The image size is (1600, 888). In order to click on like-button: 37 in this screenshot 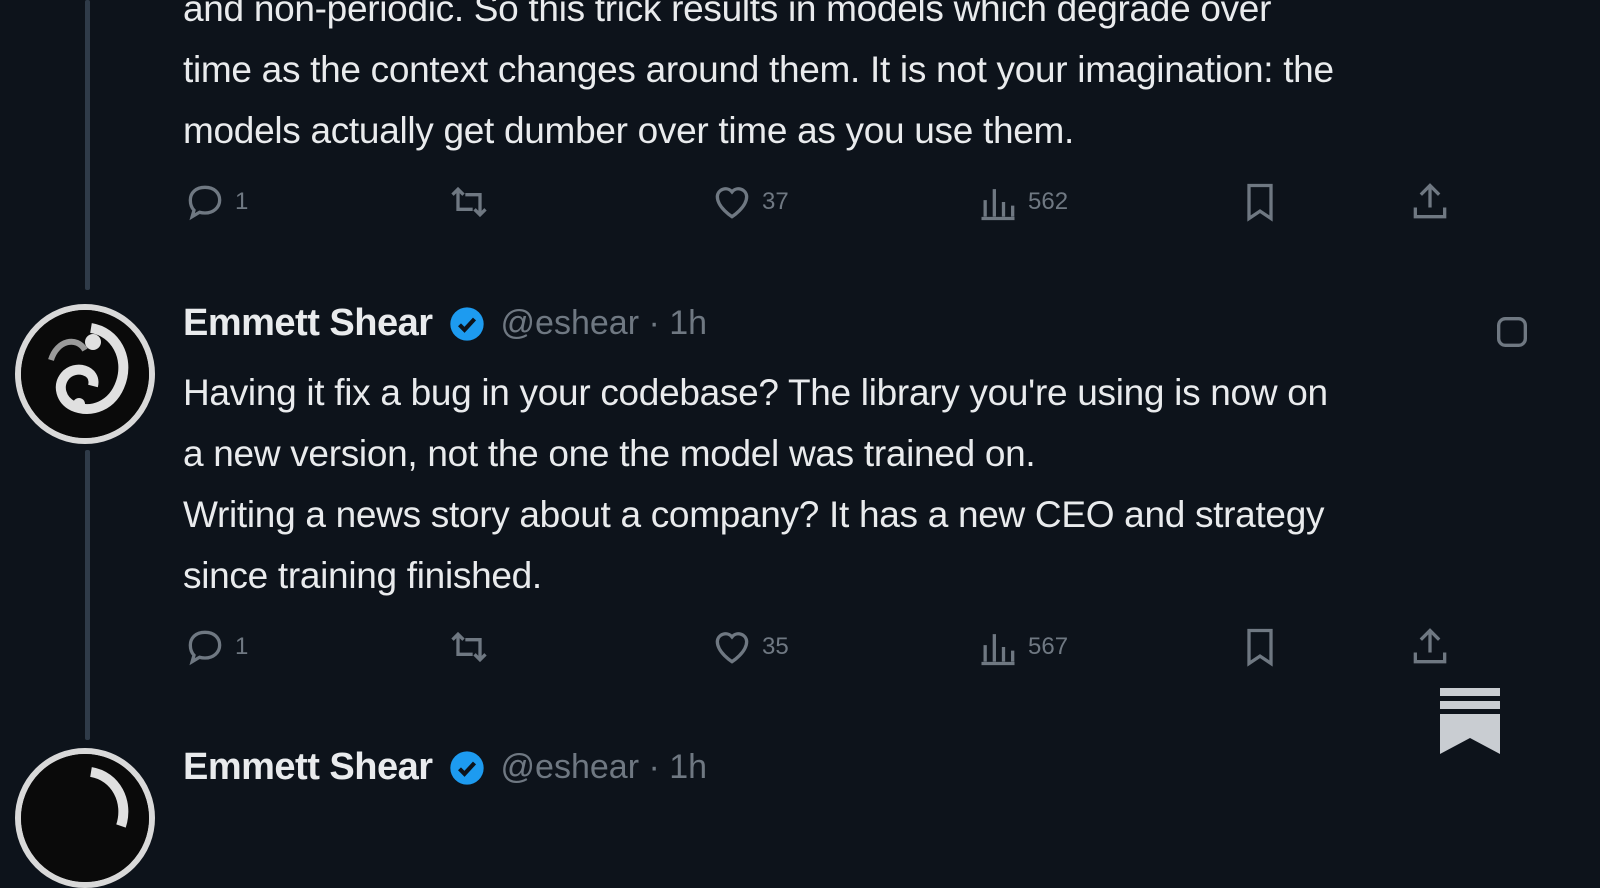, I will do `click(749, 202)`.